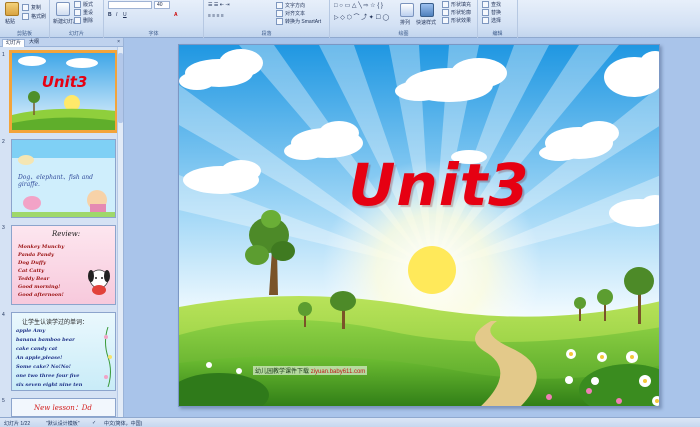 This screenshot has height=427, width=700. What do you see at coordinates (485, 21) in the screenshot?
I see `select-icon` at bounding box center [485, 21].